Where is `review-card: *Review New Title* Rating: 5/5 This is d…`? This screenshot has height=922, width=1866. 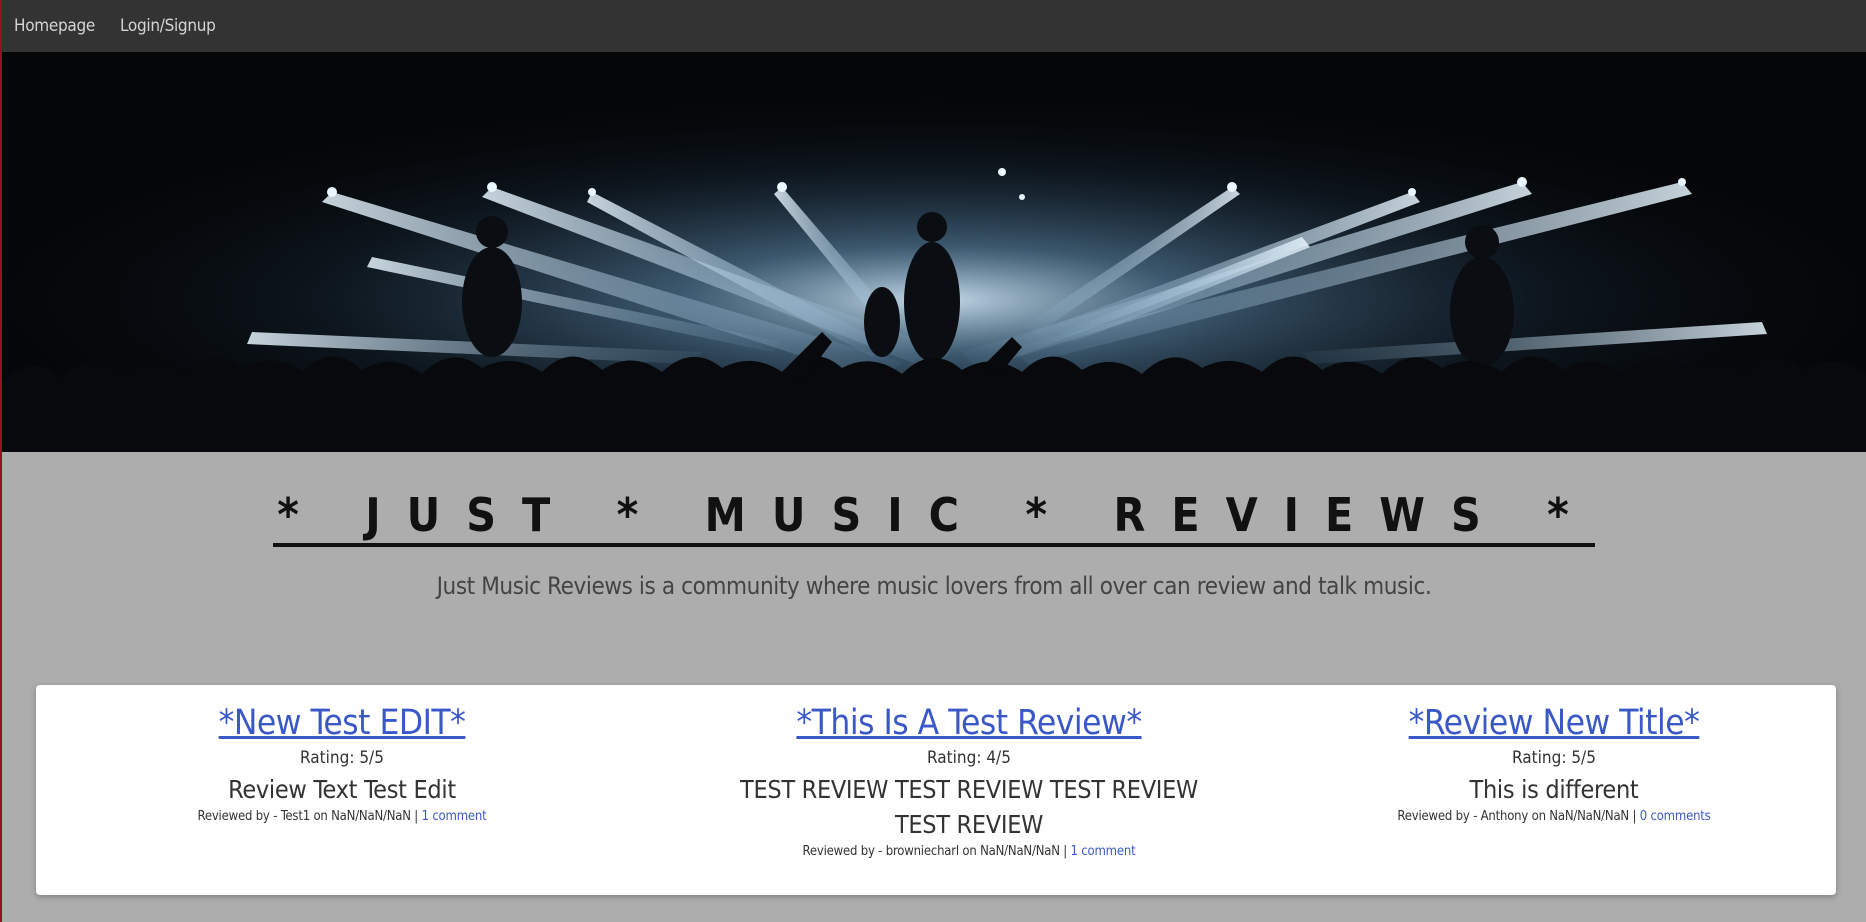 review-card: *Review New Title* Rating: 5/5 This is d… is located at coordinates (1554, 763).